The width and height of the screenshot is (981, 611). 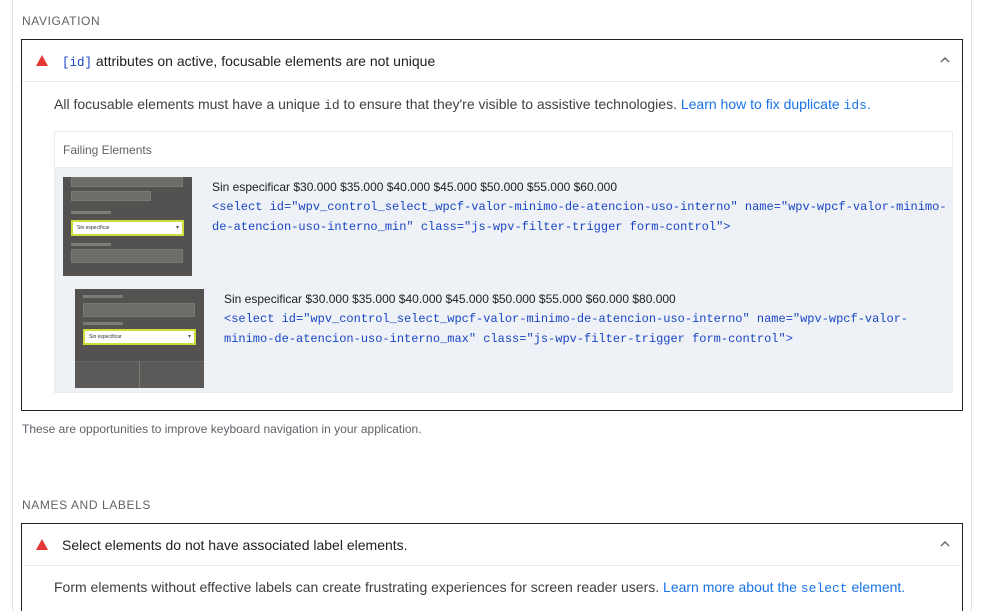 What do you see at coordinates (503, 150) in the screenshot?
I see `table-header: Failing Elements` at bounding box center [503, 150].